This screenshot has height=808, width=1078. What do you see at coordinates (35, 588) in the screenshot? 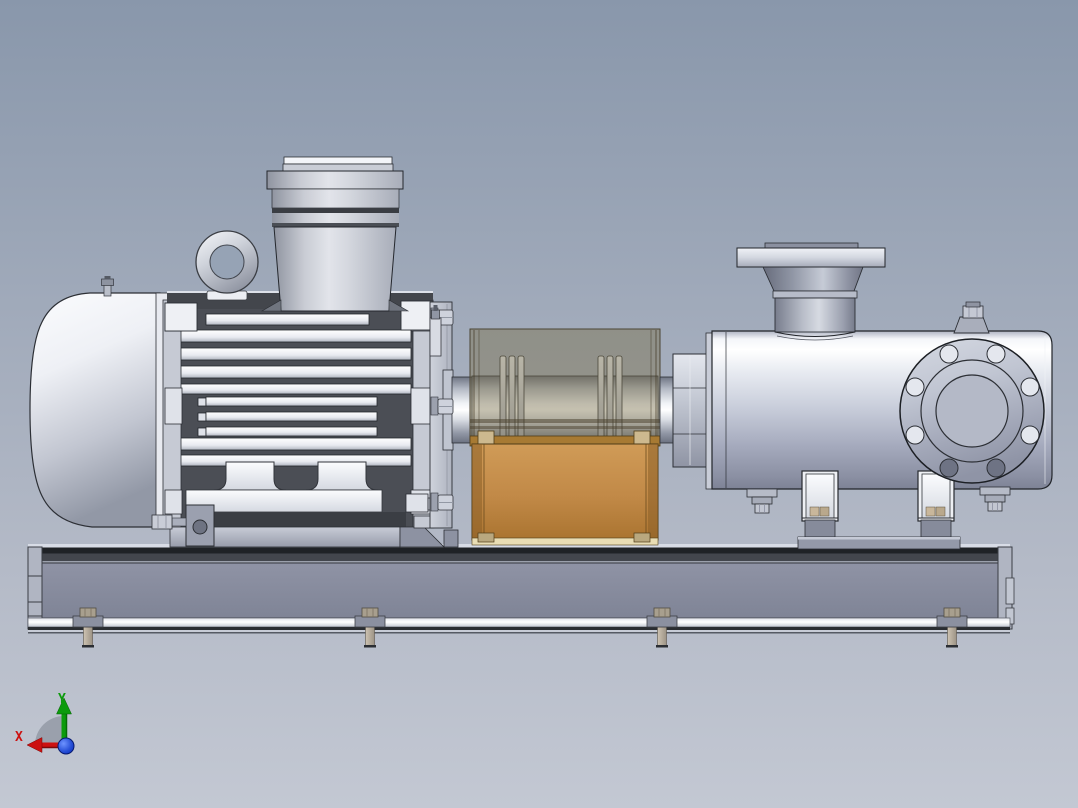
I see `baseplate-left-endcap` at bounding box center [35, 588].